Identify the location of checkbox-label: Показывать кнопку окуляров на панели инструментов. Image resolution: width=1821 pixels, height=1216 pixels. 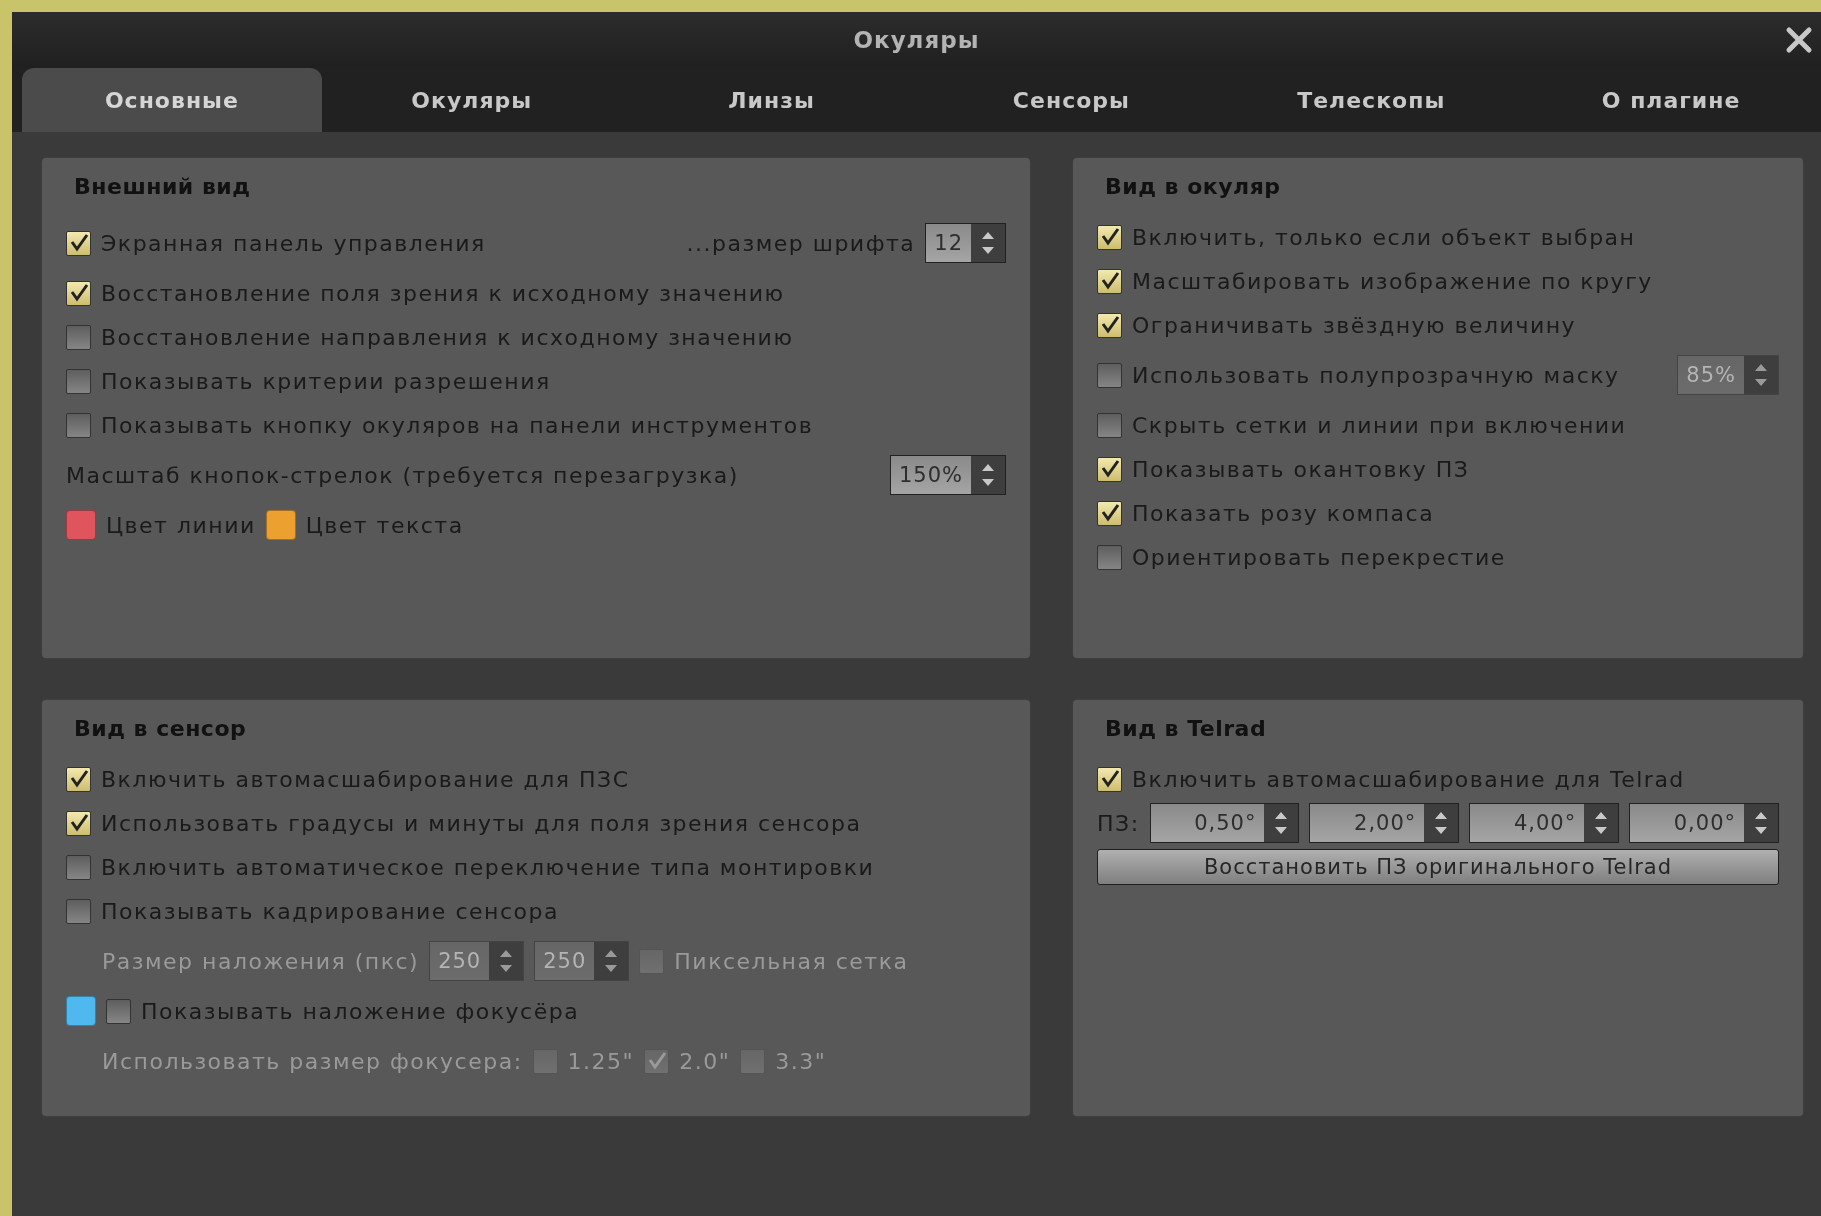
(457, 425).